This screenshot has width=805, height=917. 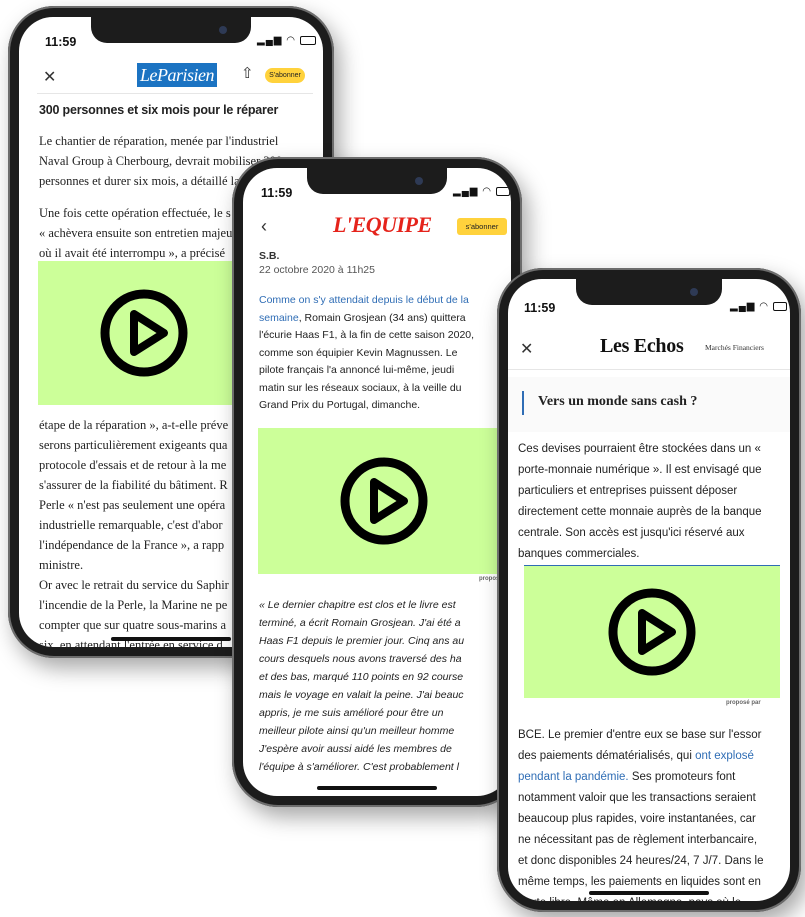 What do you see at coordinates (61, 565) in the screenshot?
I see `text-line: ministre.` at bounding box center [61, 565].